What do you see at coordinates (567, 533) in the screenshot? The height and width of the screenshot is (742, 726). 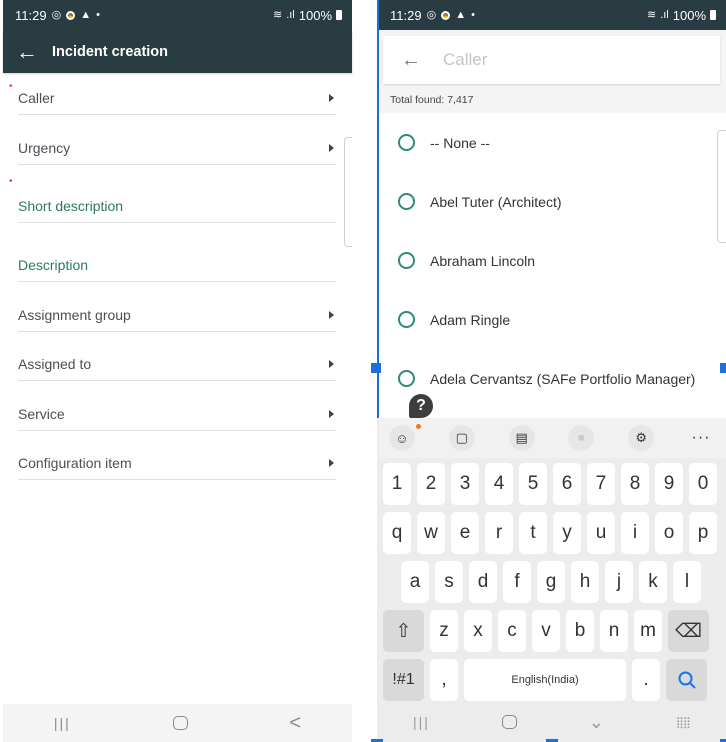 I see `key-y: y` at bounding box center [567, 533].